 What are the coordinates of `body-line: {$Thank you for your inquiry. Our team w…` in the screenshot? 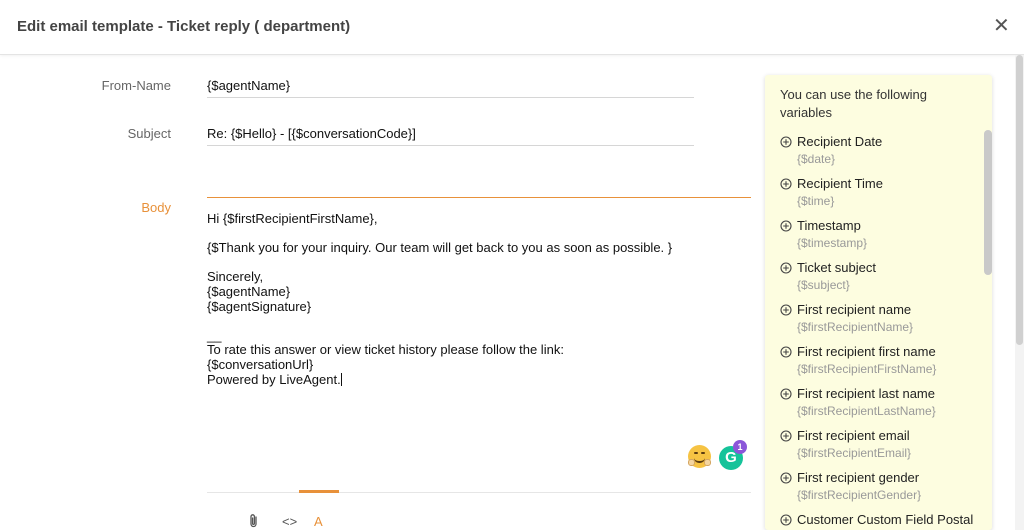 It's located at (440, 248).